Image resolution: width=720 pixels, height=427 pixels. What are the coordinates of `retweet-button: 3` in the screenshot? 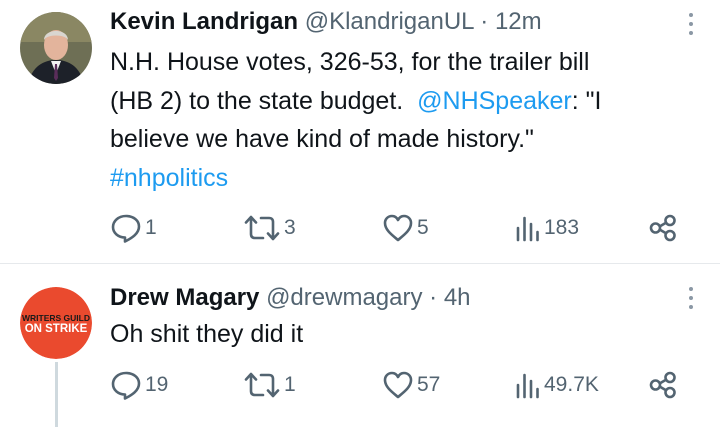 It's located at (269, 228).